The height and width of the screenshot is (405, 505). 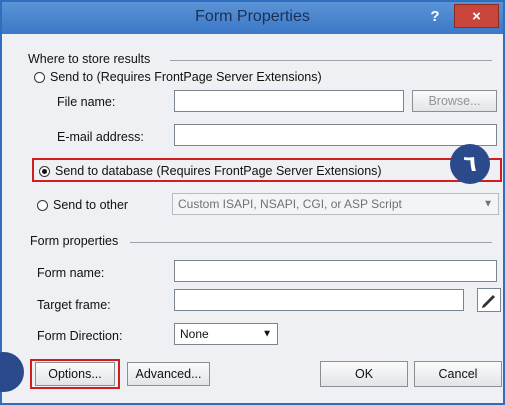 I want to click on form-name-label: Form name:, so click(x=71, y=273).